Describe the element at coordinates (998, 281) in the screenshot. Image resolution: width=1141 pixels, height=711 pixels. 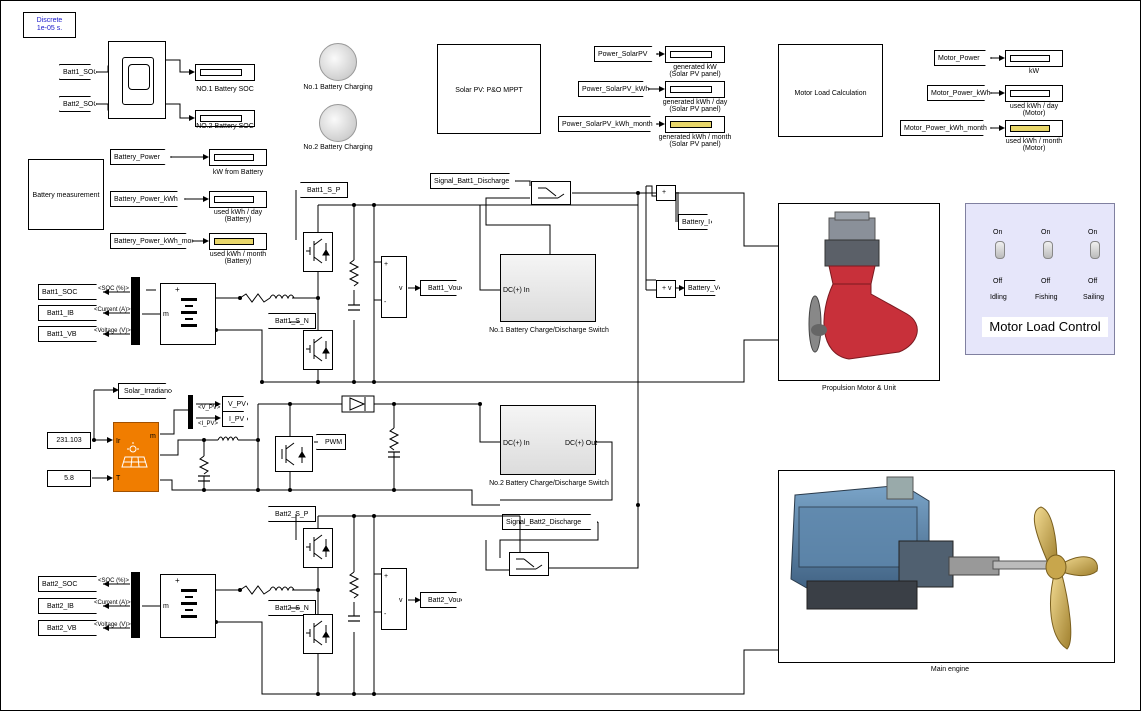
I see `idling-off-label: Off` at that location.